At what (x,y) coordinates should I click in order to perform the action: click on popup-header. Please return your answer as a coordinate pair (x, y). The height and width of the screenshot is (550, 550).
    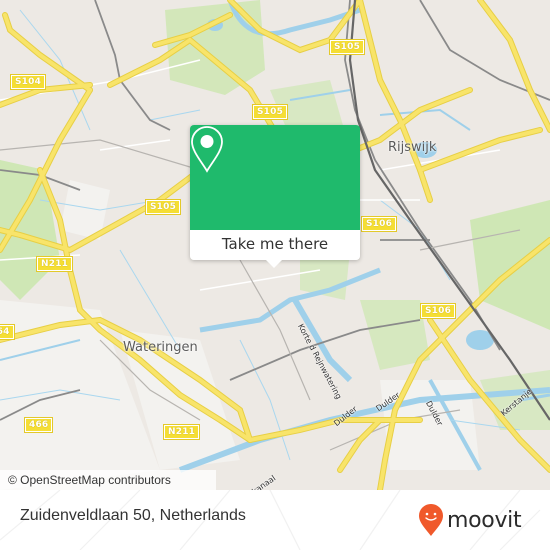
    Looking at the image, I should click on (275, 177).